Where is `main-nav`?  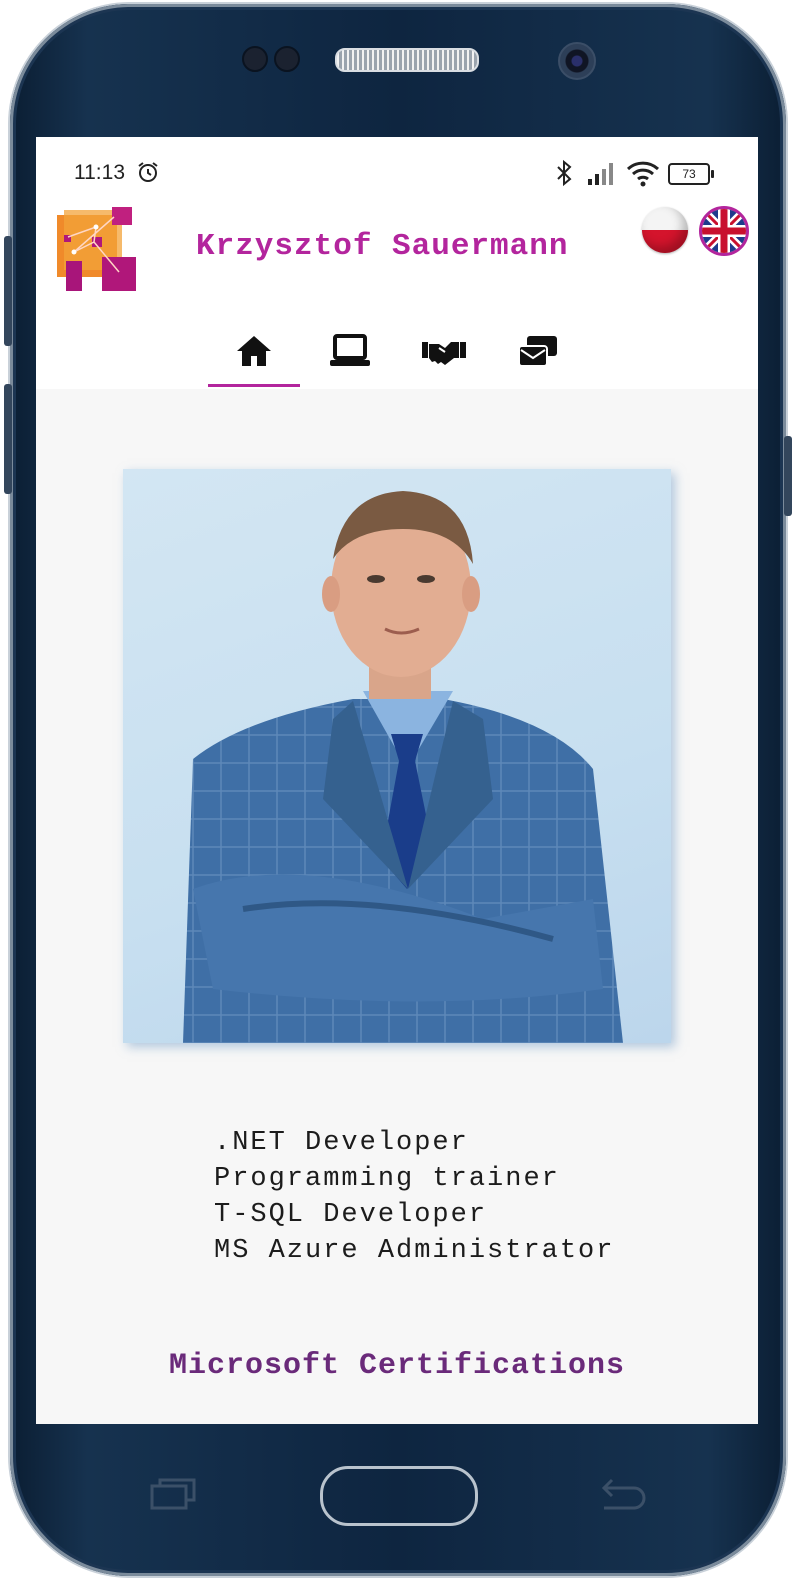 main-nav is located at coordinates (398, 351).